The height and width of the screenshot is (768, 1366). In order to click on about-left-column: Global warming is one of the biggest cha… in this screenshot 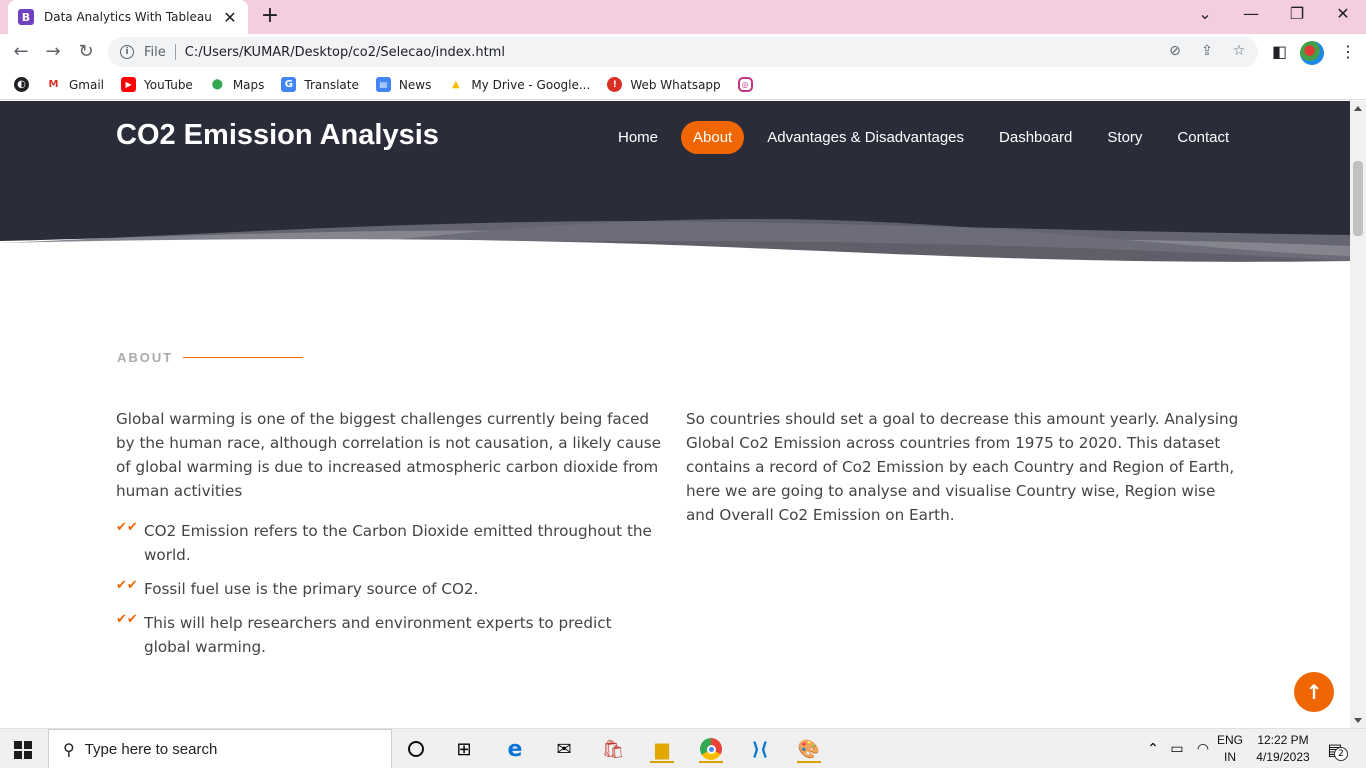, I will do `click(388, 538)`.